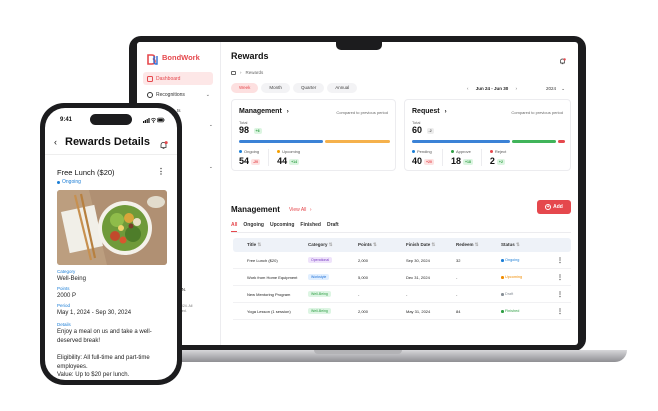 The image size is (658, 411). Describe the element at coordinates (270, 245) in the screenshot. I see `column-header-title: Title ⇅` at that location.